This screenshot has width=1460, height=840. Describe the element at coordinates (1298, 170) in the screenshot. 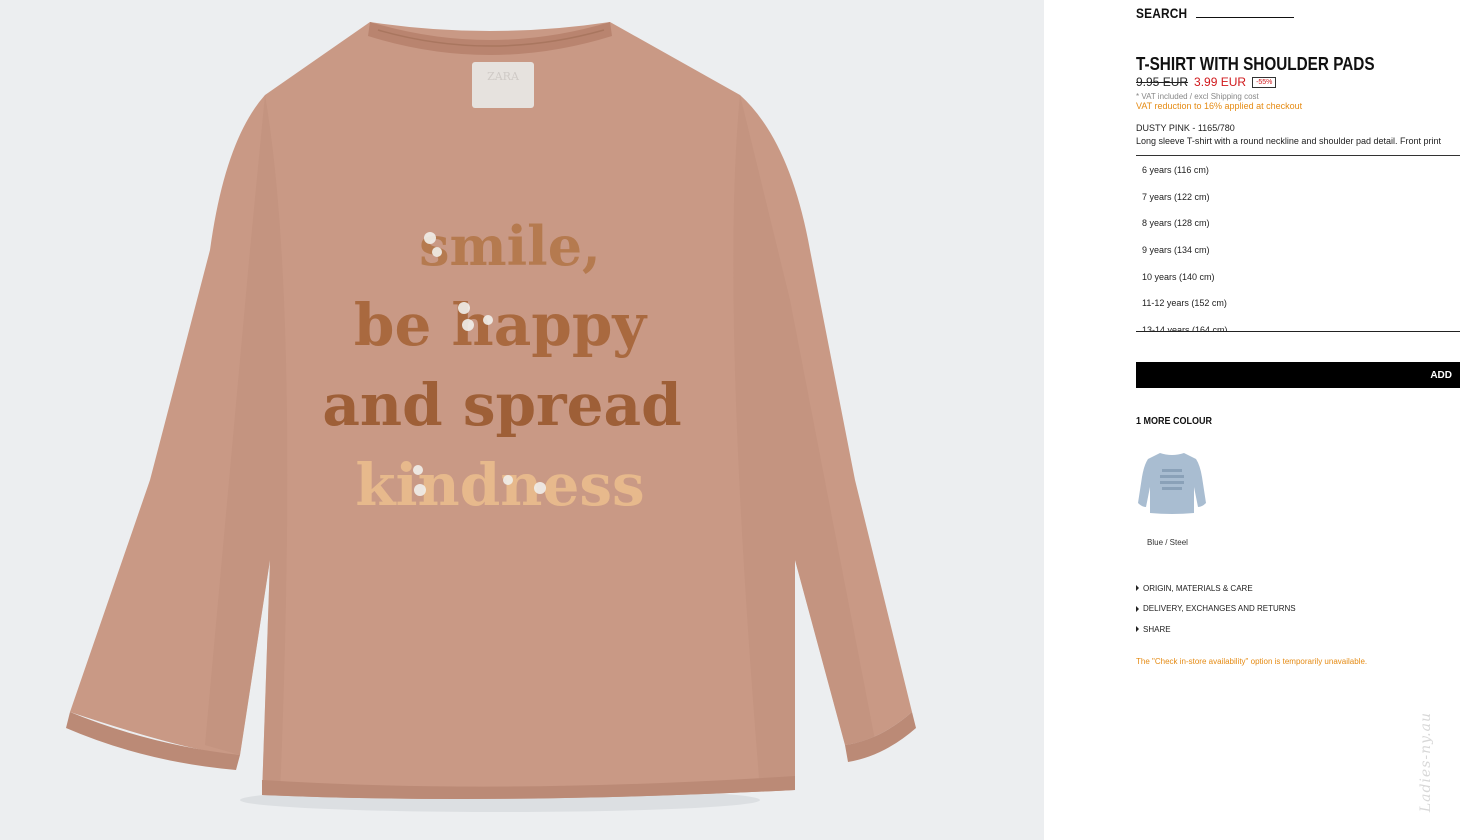

I see `size-option-6y: 6 years (116 cm)` at that location.